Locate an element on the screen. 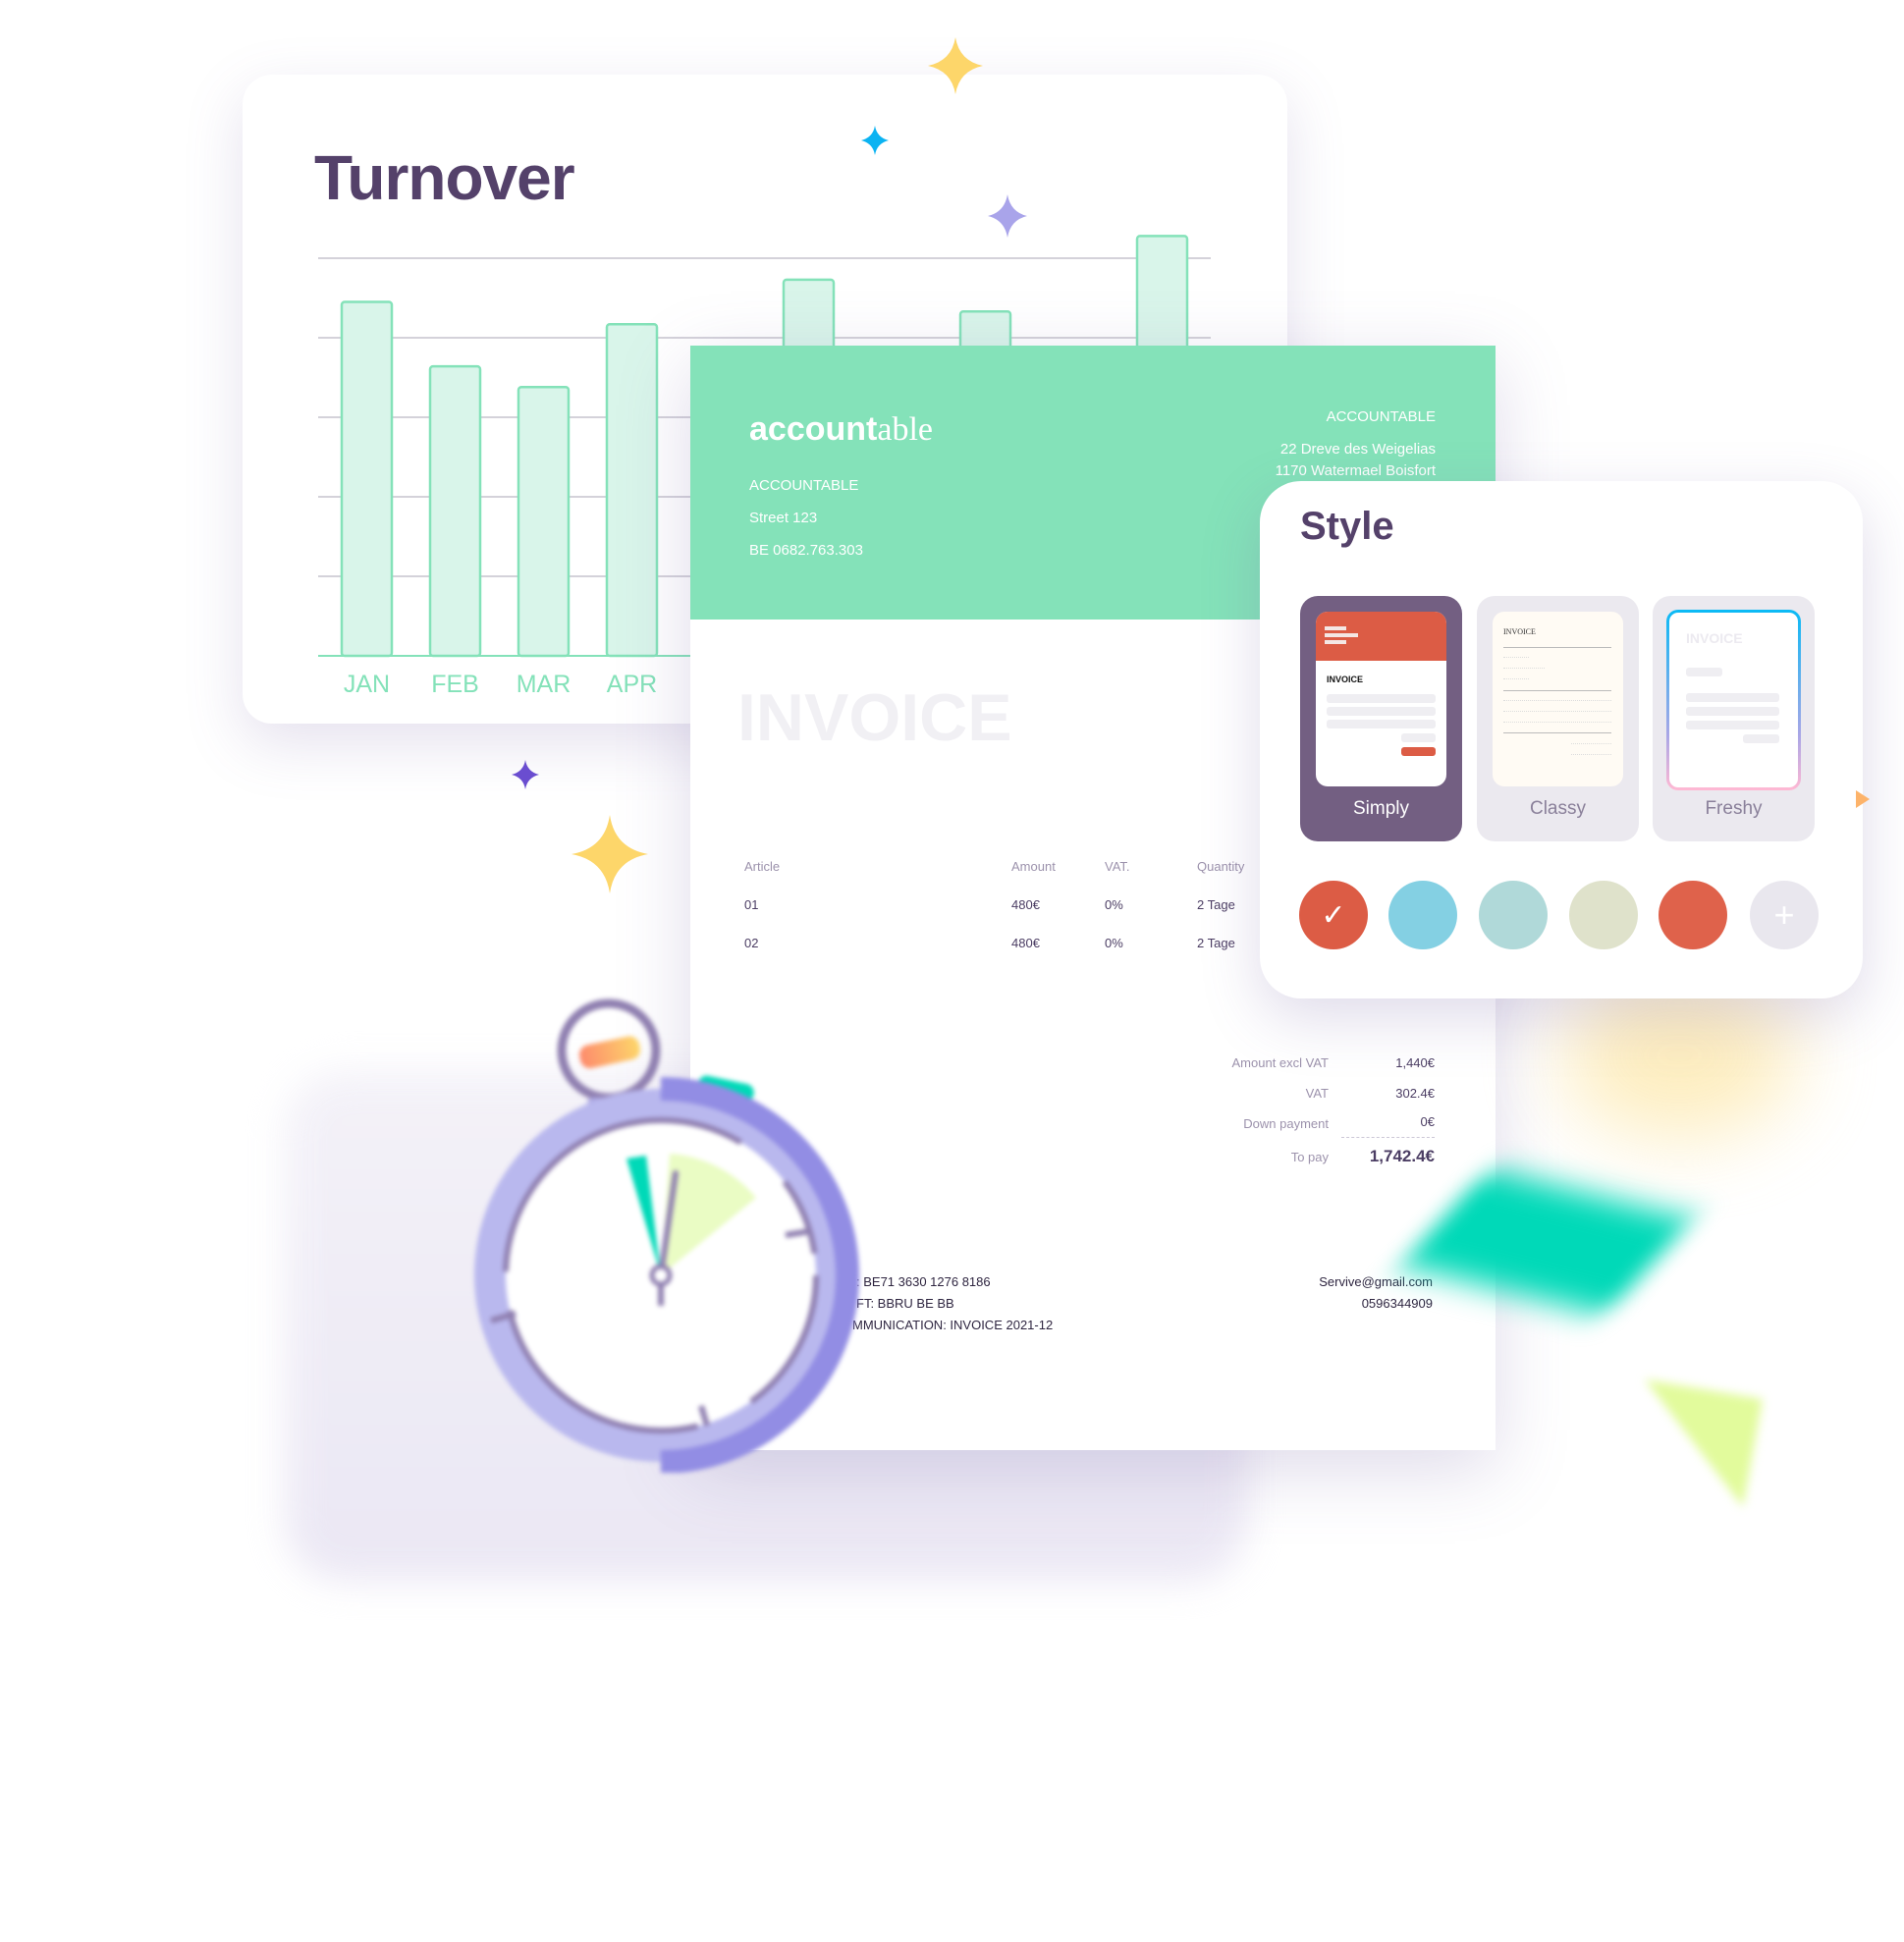  style-option-classy: INVOICE Classy is located at coordinates (1558, 718).